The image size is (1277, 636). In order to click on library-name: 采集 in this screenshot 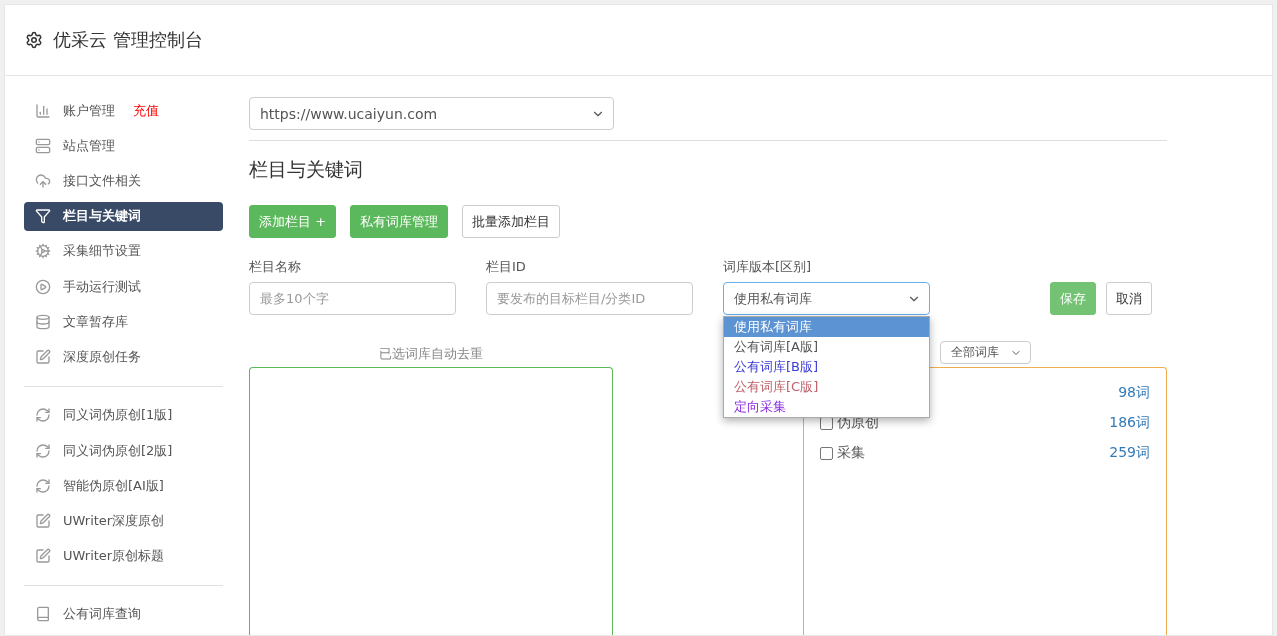, I will do `click(851, 453)`.